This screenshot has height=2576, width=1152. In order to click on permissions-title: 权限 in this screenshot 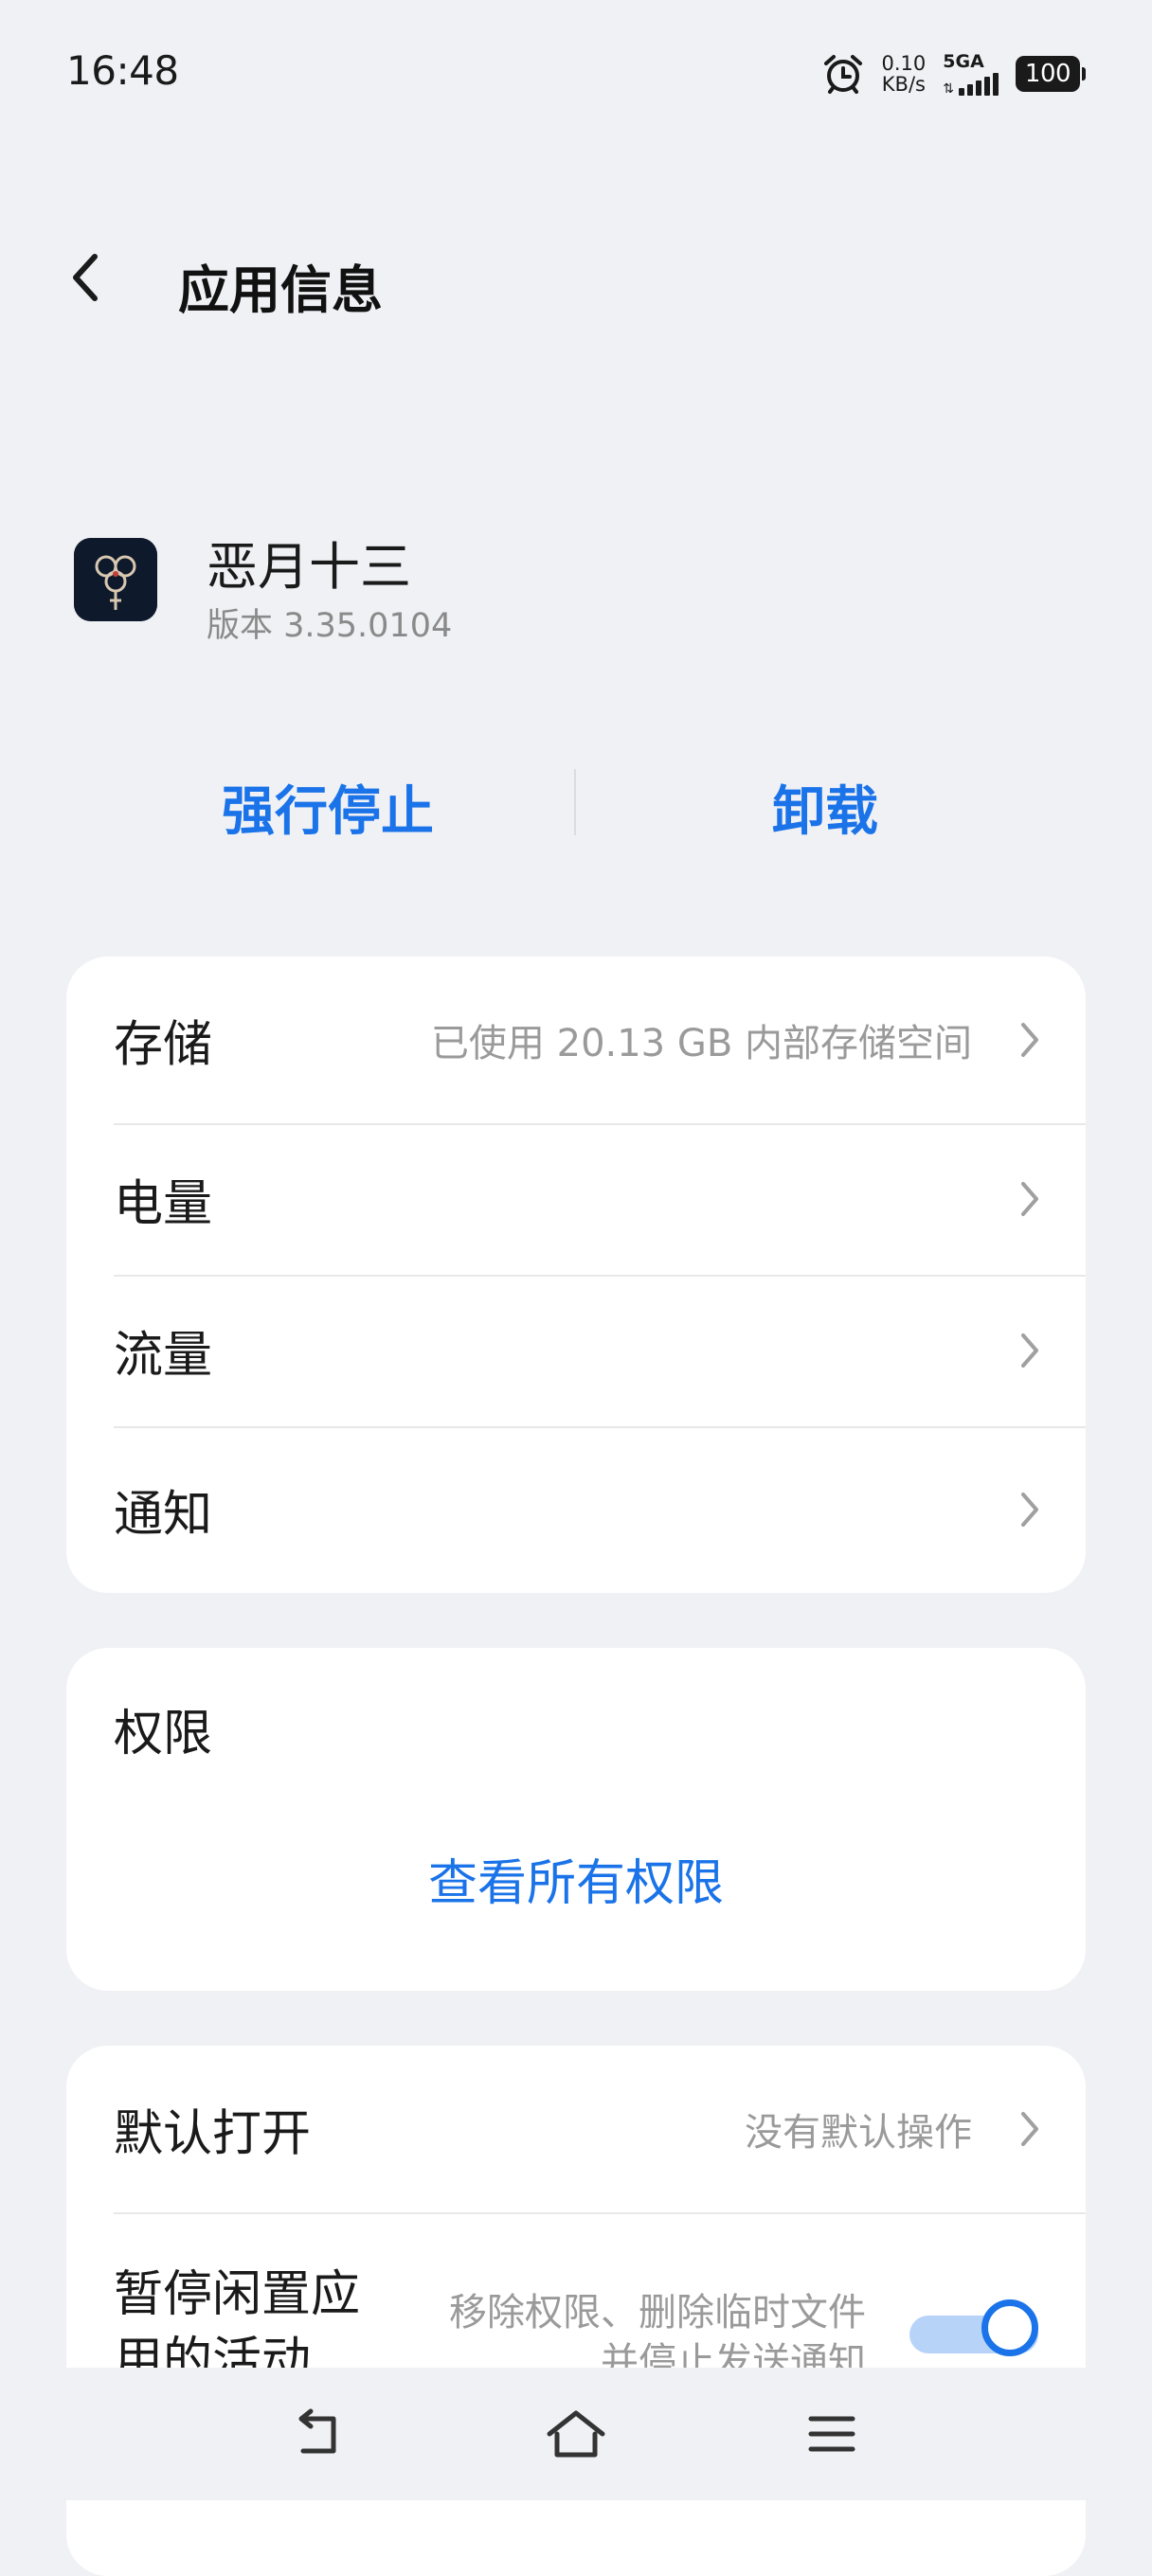, I will do `click(163, 1734)`.